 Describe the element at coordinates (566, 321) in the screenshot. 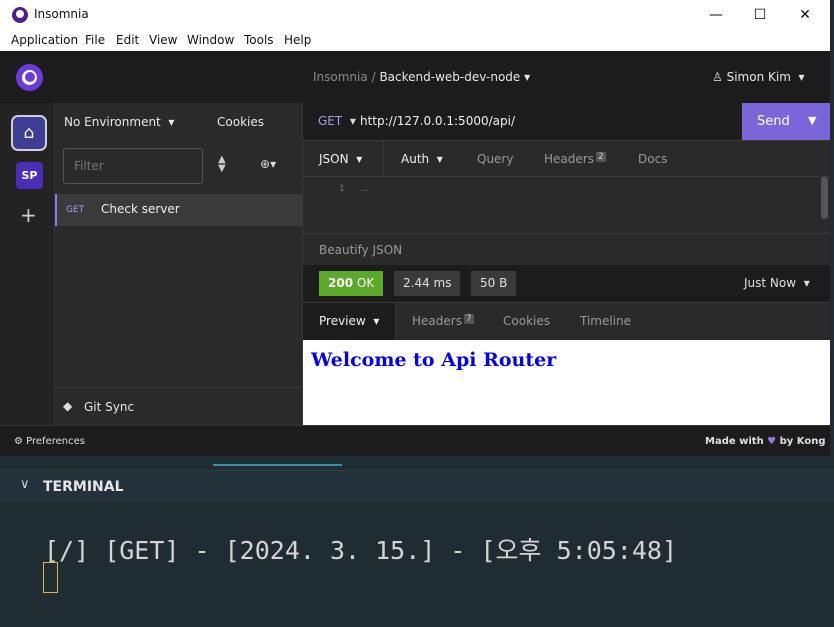

I see `response-tabs: Preview ▾ Headers 7 Cookies Timeline` at that location.